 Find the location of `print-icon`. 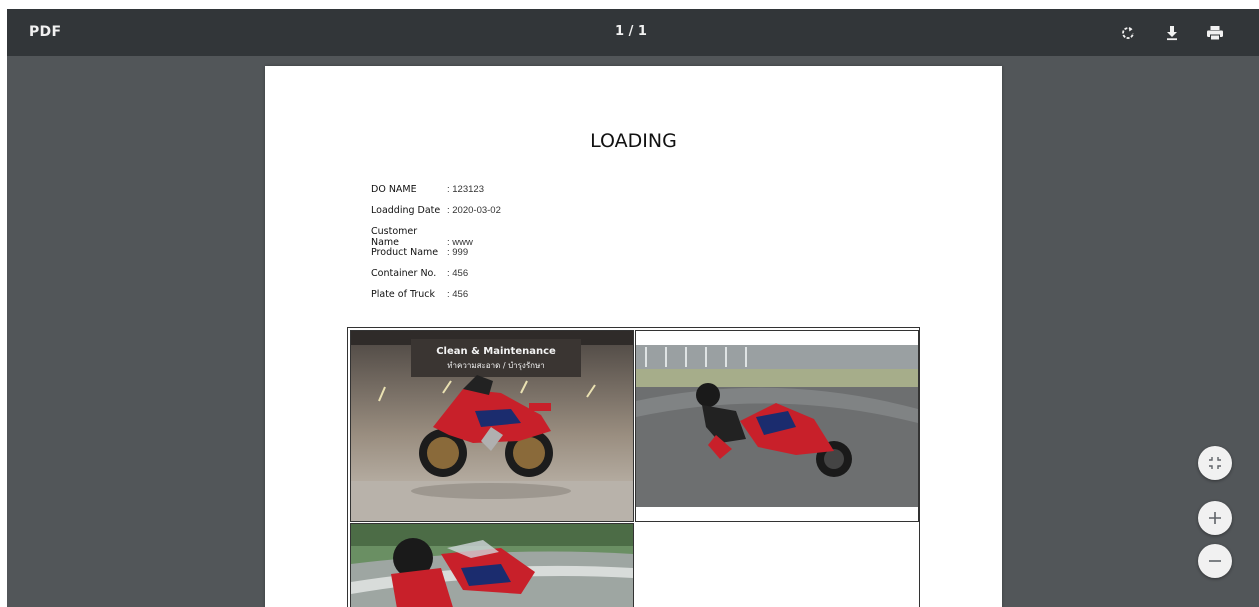

print-icon is located at coordinates (1215, 33).